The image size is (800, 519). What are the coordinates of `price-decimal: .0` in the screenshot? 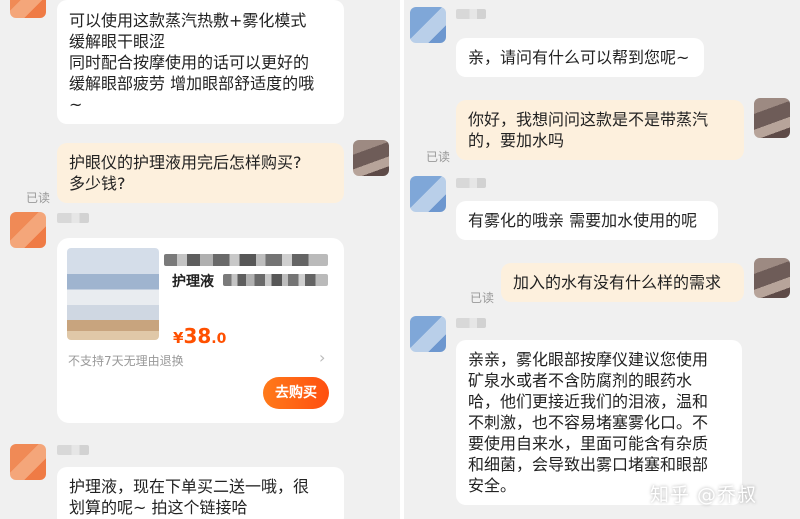 It's located at (219, 339).